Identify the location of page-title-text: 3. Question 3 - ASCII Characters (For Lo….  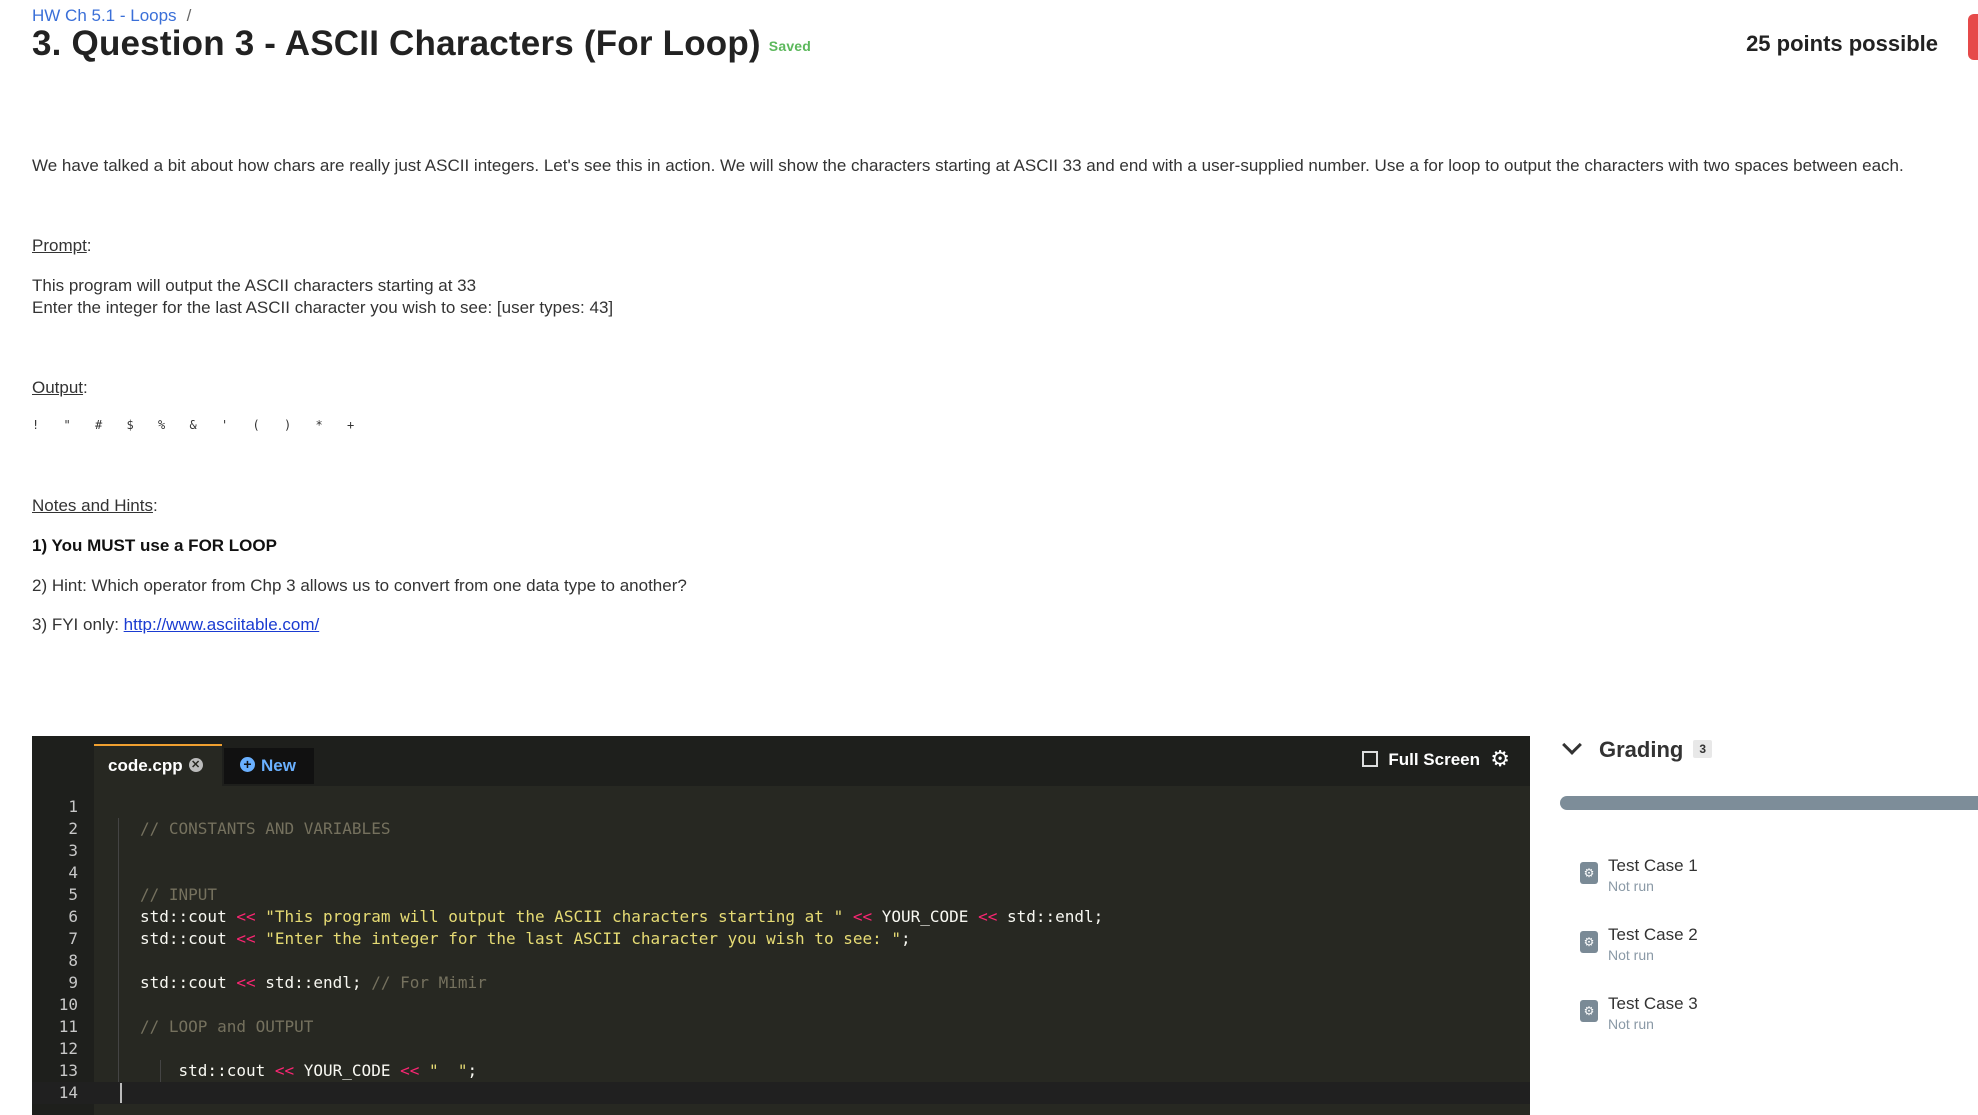
(396, 43).